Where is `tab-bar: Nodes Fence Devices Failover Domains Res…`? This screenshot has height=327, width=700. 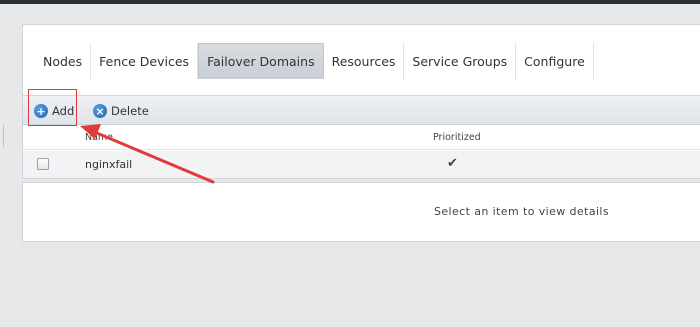
tab-bar: Nodes Fence Devices Failover Domains Res… is located at coordinates (314, 68).